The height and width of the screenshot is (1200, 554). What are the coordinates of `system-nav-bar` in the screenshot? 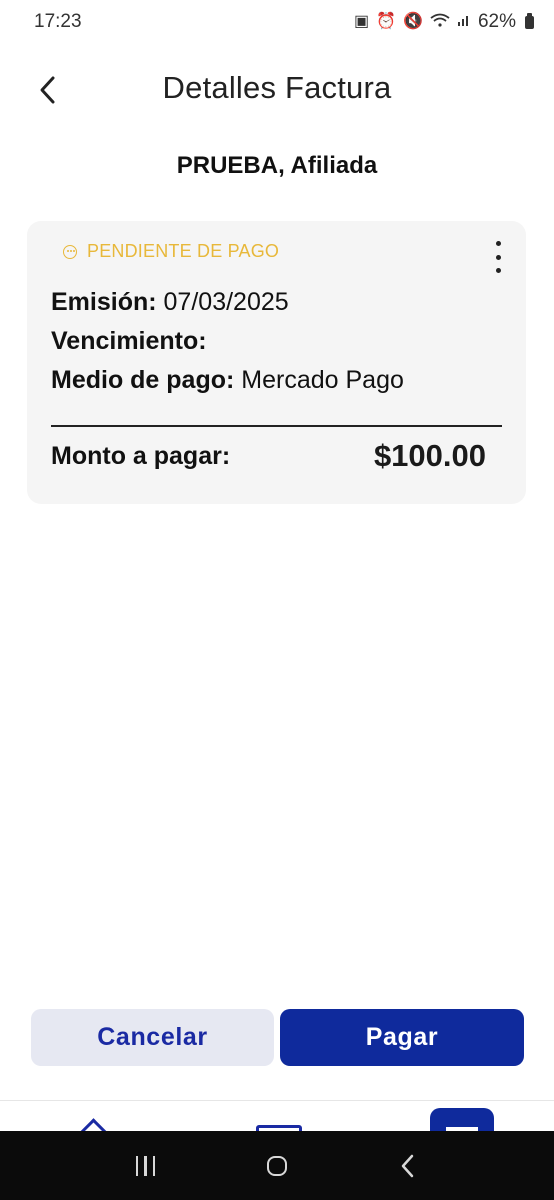 It's located at (277, 1165).